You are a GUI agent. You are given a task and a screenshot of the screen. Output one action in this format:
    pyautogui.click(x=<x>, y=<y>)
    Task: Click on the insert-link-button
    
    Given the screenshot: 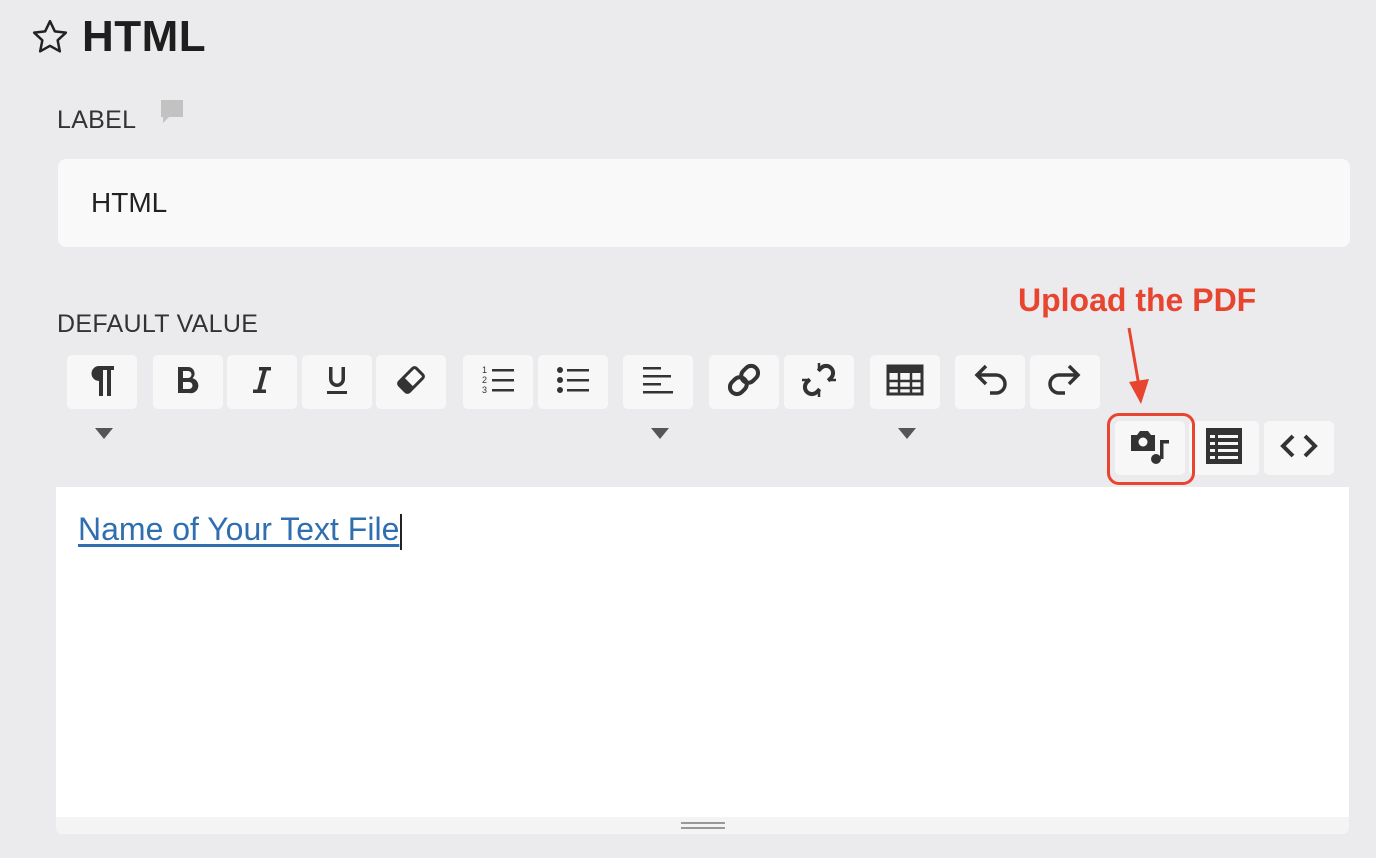 What is the action you would take?
    pyautogui.click(x=744, y=382)
    